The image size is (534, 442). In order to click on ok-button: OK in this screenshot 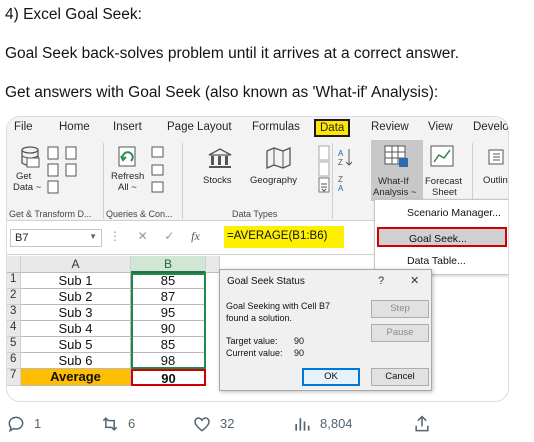, I will do `click(331, 377)`.